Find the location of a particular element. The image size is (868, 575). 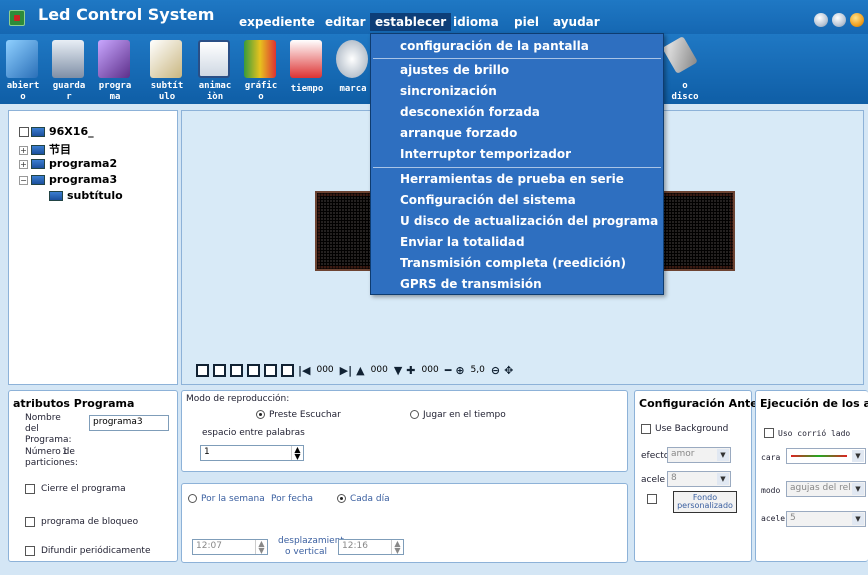

custom-bg-checkbox is located at coordinates (652, 499).